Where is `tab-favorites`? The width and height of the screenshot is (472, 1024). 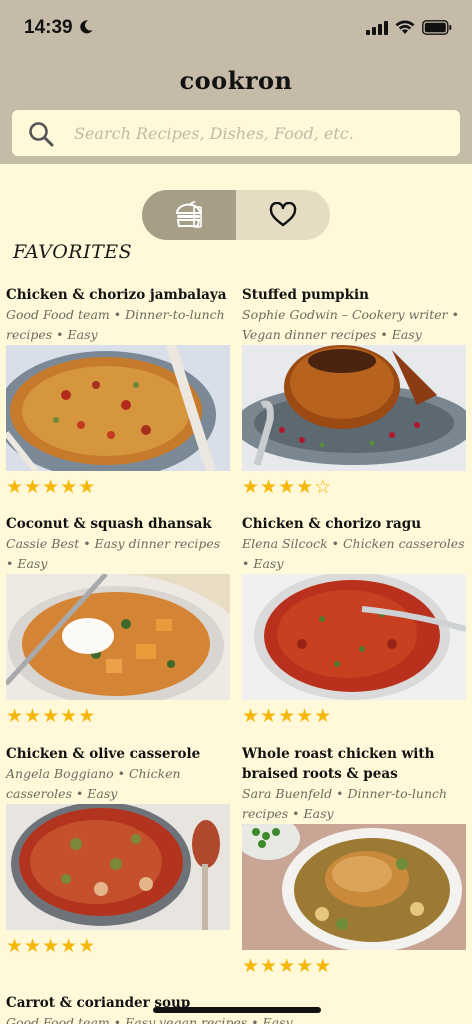 tab-favorites is located at coordinates (283, 215).